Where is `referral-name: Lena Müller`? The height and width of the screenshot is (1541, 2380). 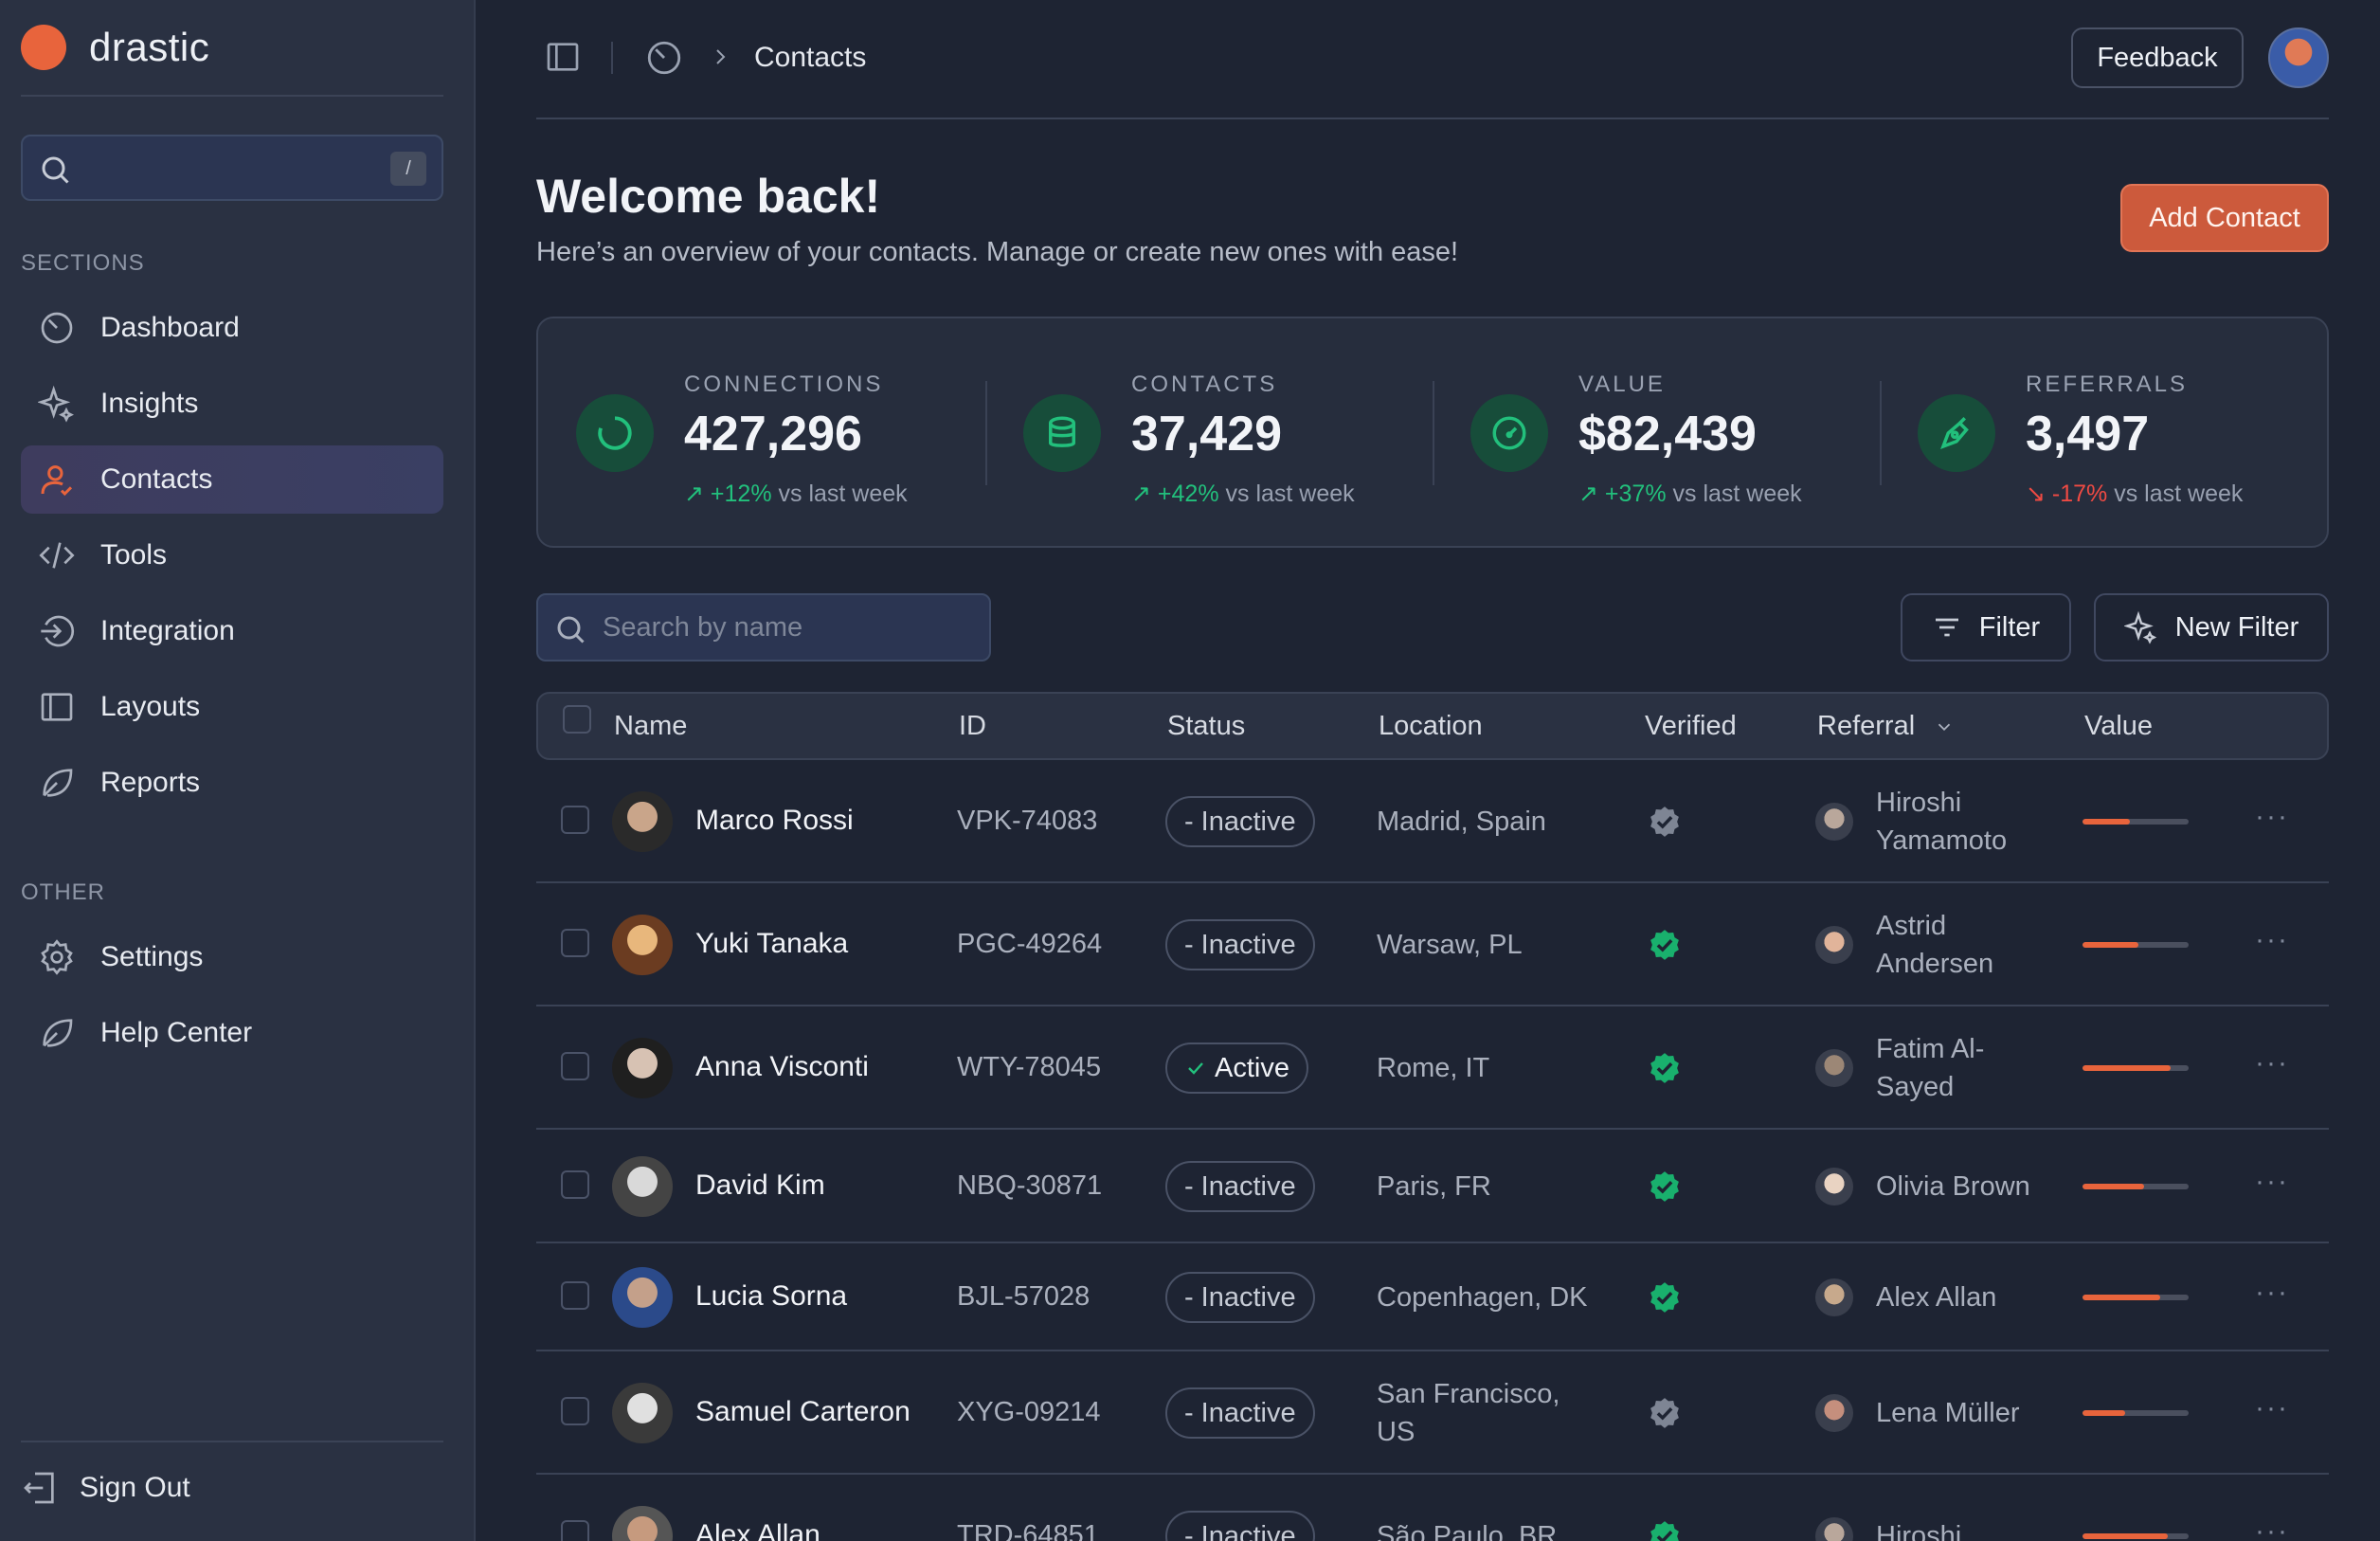
referral-name: Lena Müller is located at coordinates (1948, 1413).